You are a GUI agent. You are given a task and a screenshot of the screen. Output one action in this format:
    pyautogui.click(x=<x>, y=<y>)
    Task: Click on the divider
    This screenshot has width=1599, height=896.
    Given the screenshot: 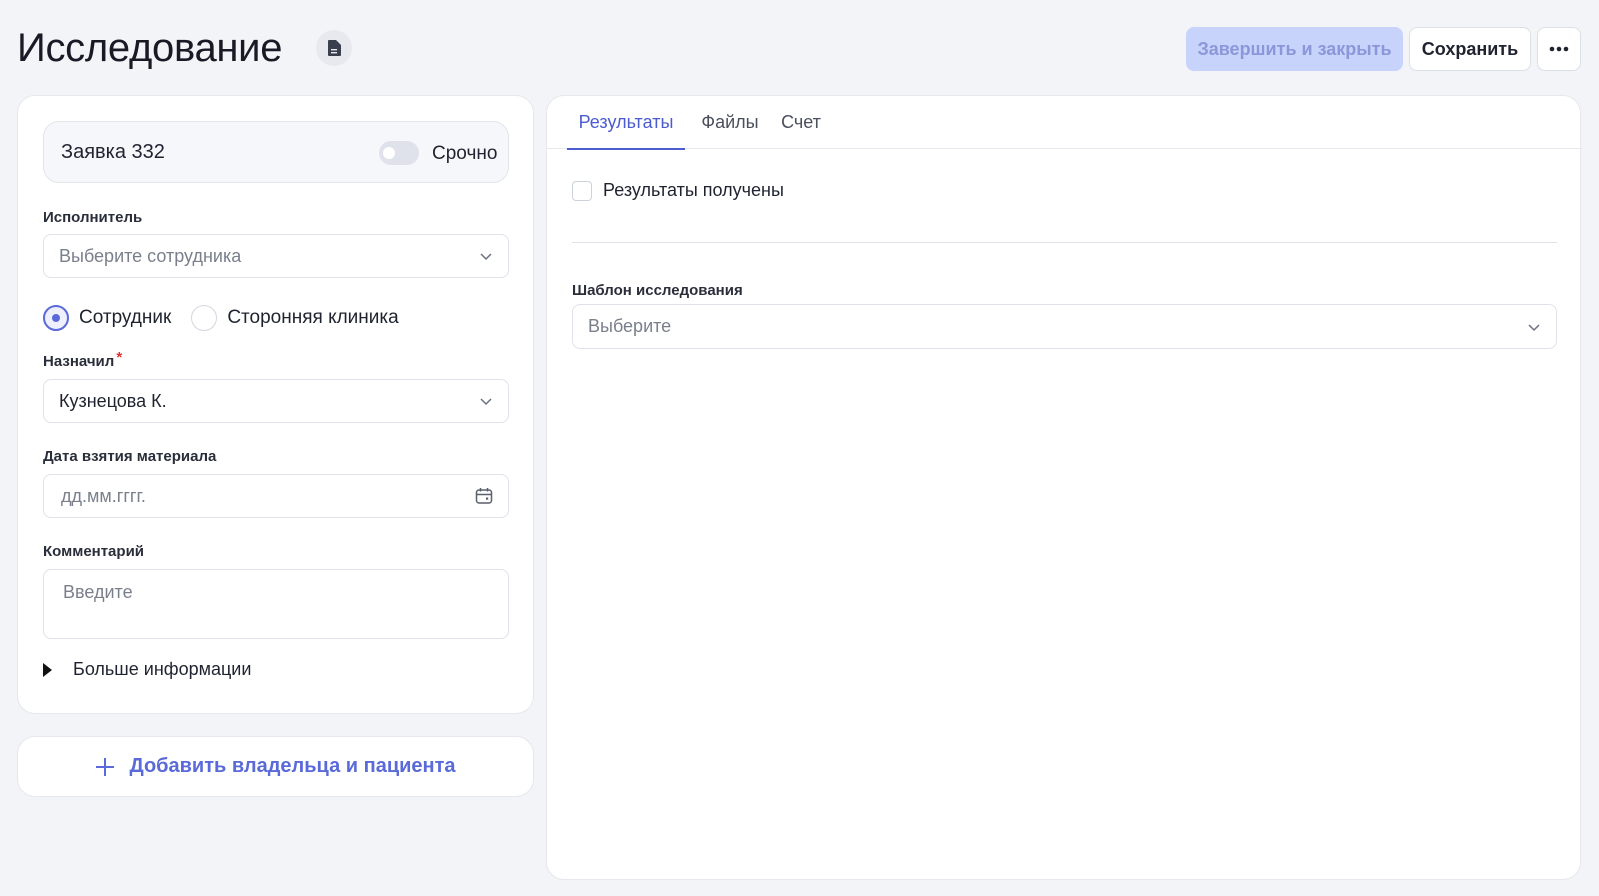 What is the action you would take?
    pyautogui.click(x=1064, y=242)
    